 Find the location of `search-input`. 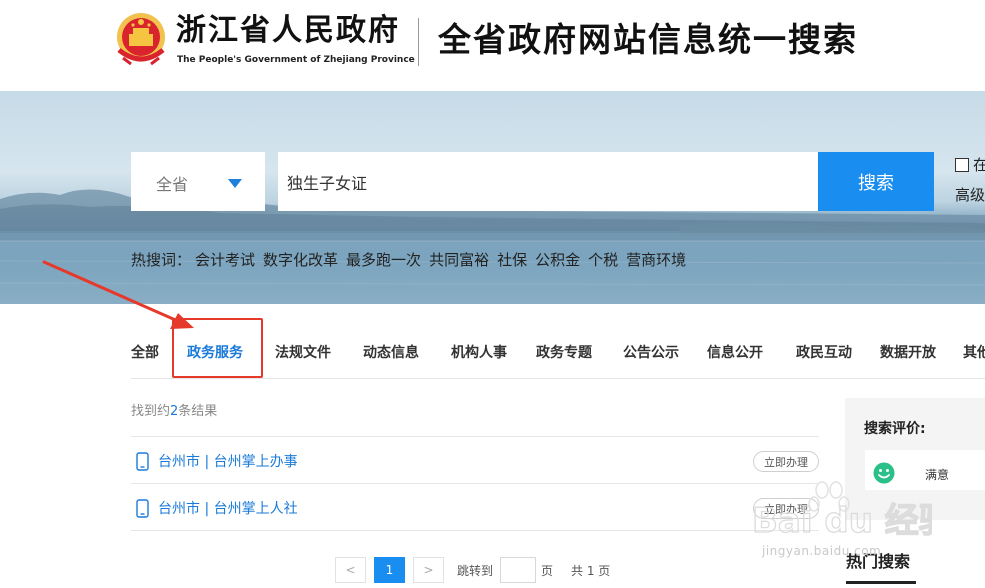

search-input is located at coordinates (548, 181).